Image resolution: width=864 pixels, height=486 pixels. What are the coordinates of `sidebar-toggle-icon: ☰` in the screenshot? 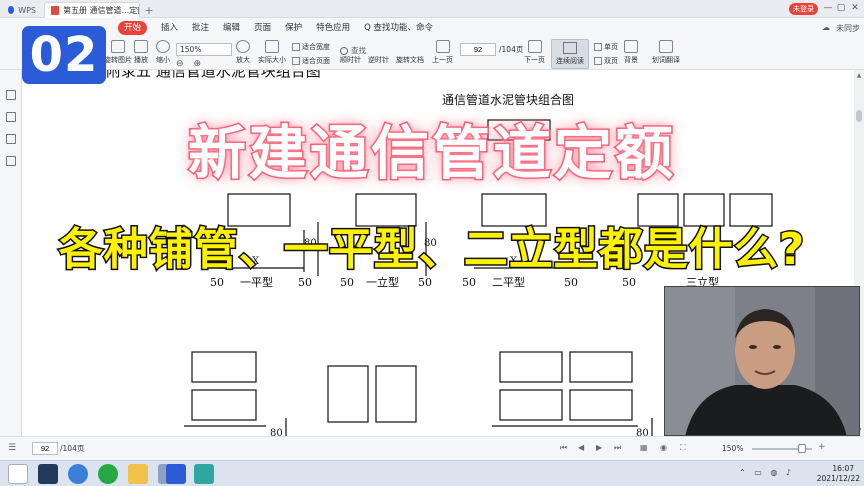 It's located at (12, 448).